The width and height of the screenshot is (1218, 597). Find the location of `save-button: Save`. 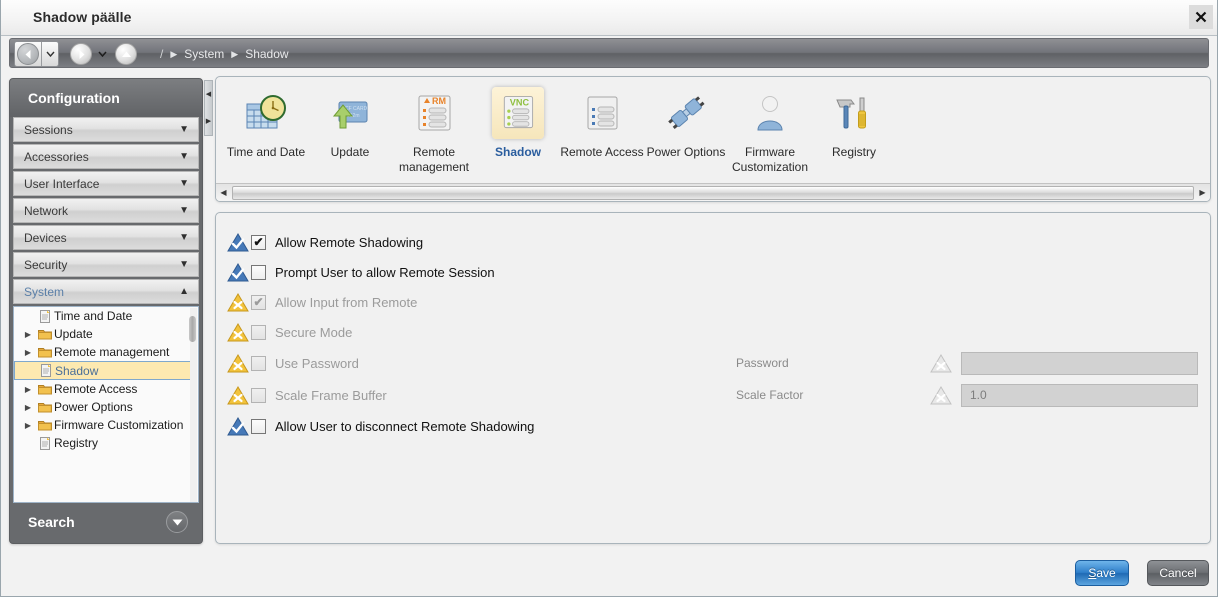

save-button: Save is located at coordinates (1102, 573).